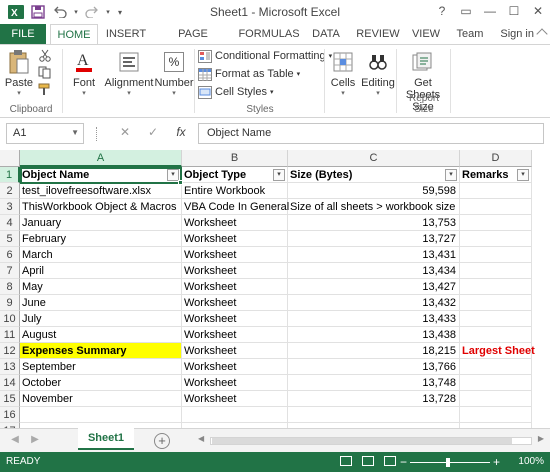 The width and height of the screenshot is (550, 472). Describe the element at coordinates (265, 56) in the screenshot. I see `conditional-formatting-button: Conditional Formatting ▾` at that location.